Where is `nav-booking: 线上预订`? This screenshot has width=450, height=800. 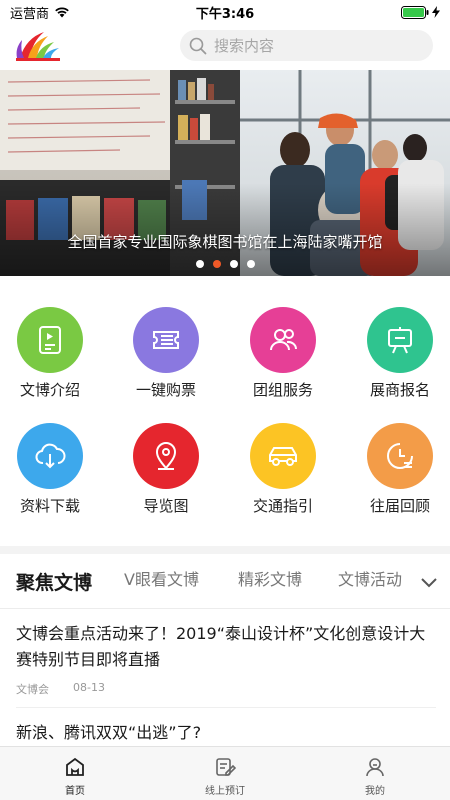
nav-booking: 线上预订 is located at coordinates (225, 773).